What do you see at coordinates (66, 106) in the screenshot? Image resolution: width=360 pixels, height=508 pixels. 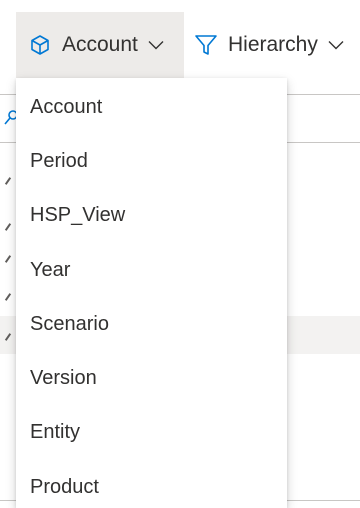 I see `menu-item-label: Account` at bounding box center [66, 106].